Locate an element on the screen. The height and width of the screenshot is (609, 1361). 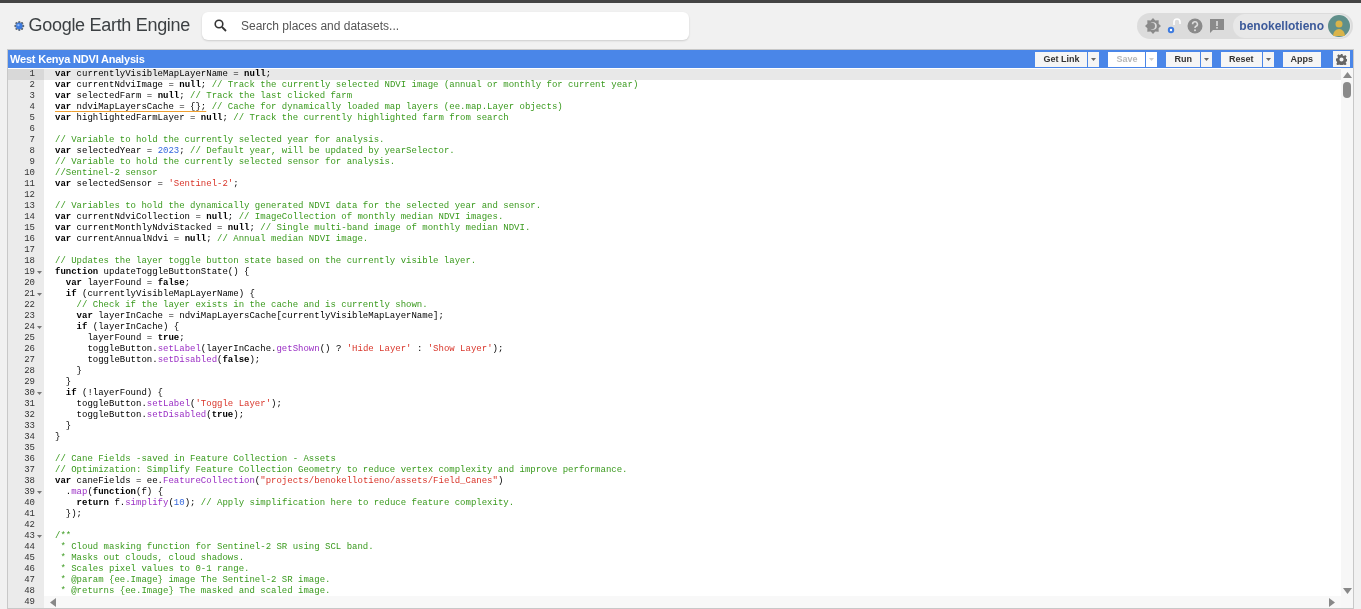
unlock-icon is located at coordinates (1174, 25).